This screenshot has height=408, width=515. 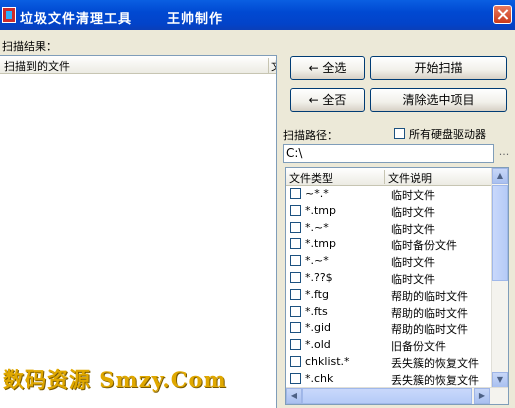 I want to click on file-type-row: *.gid 帮助的临时文件, so click(x=389, y=328).